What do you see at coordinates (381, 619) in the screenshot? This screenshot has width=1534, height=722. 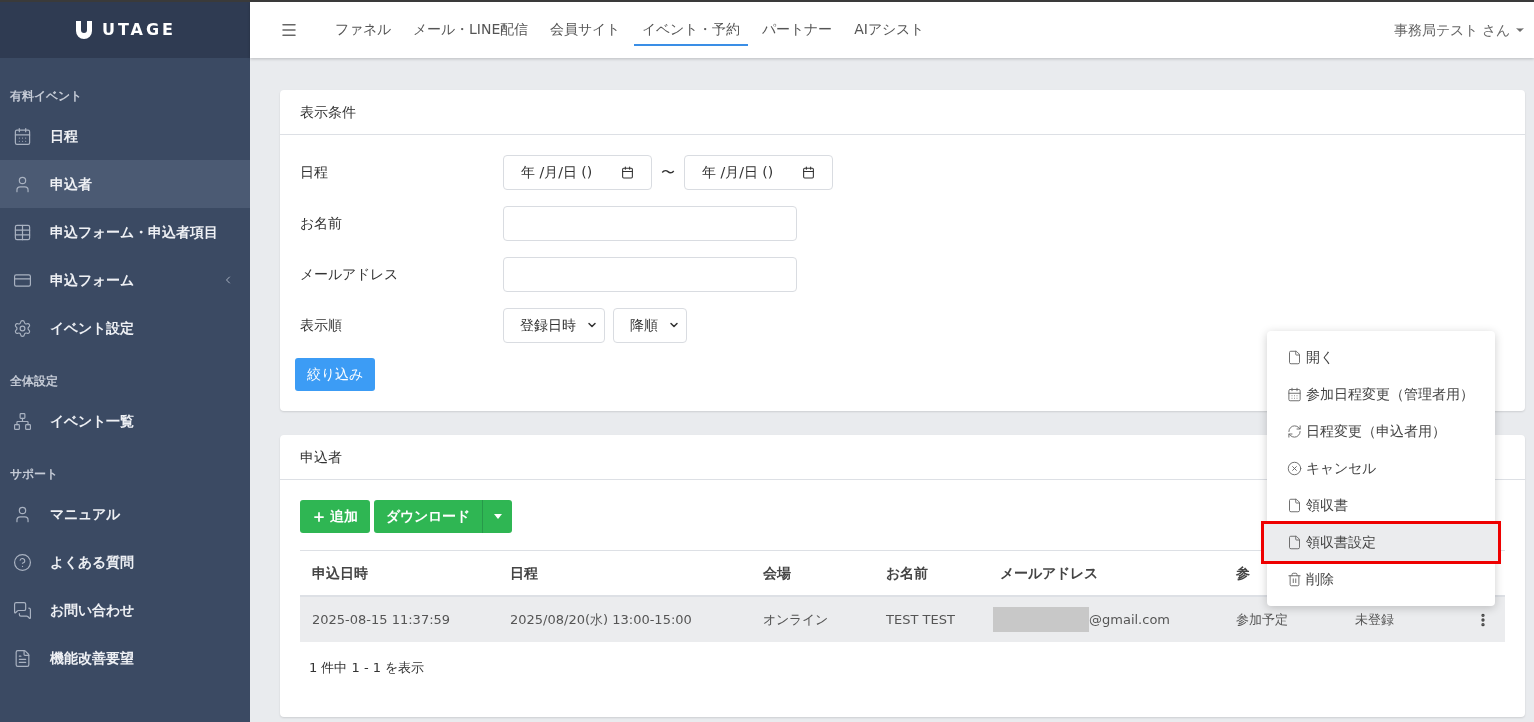 I see `table-cell-text: 2025-08-15 11:37:59` at bounding box center [381, 619].